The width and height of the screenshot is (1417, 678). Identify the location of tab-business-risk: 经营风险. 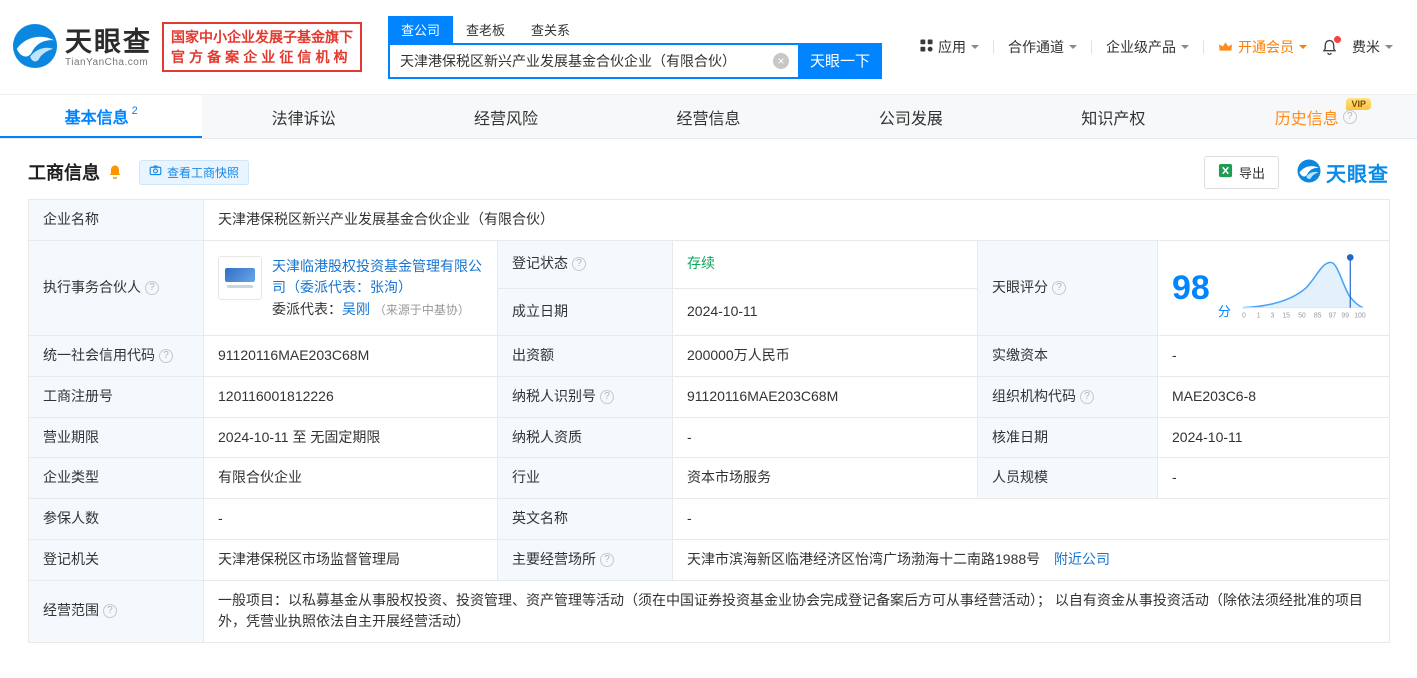
(506, 116).